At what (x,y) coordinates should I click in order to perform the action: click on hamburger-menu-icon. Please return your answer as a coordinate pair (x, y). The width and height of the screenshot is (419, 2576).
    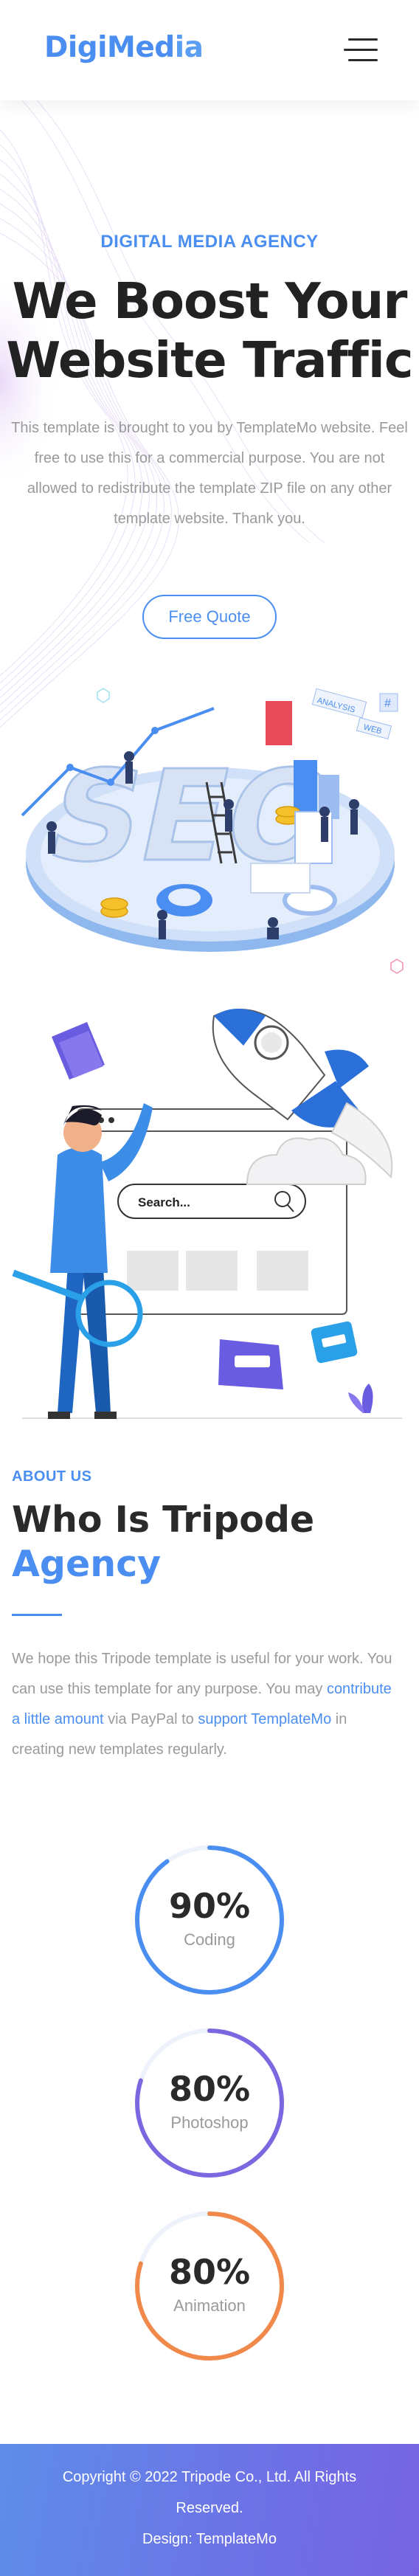
    Looking at the image, I should click on (361, 51).